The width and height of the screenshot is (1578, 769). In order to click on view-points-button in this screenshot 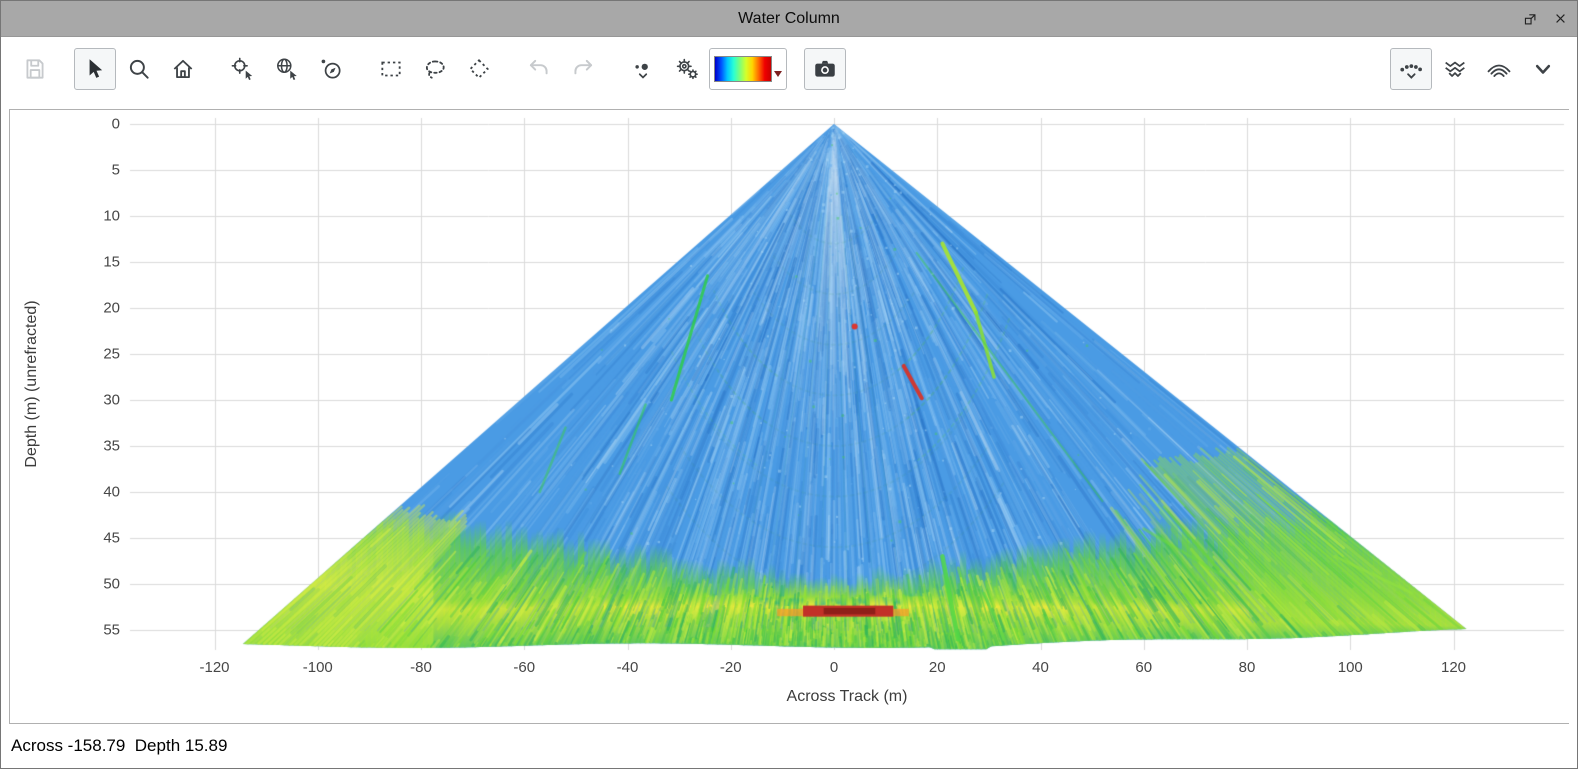, I will do `click(1411, 69)`.